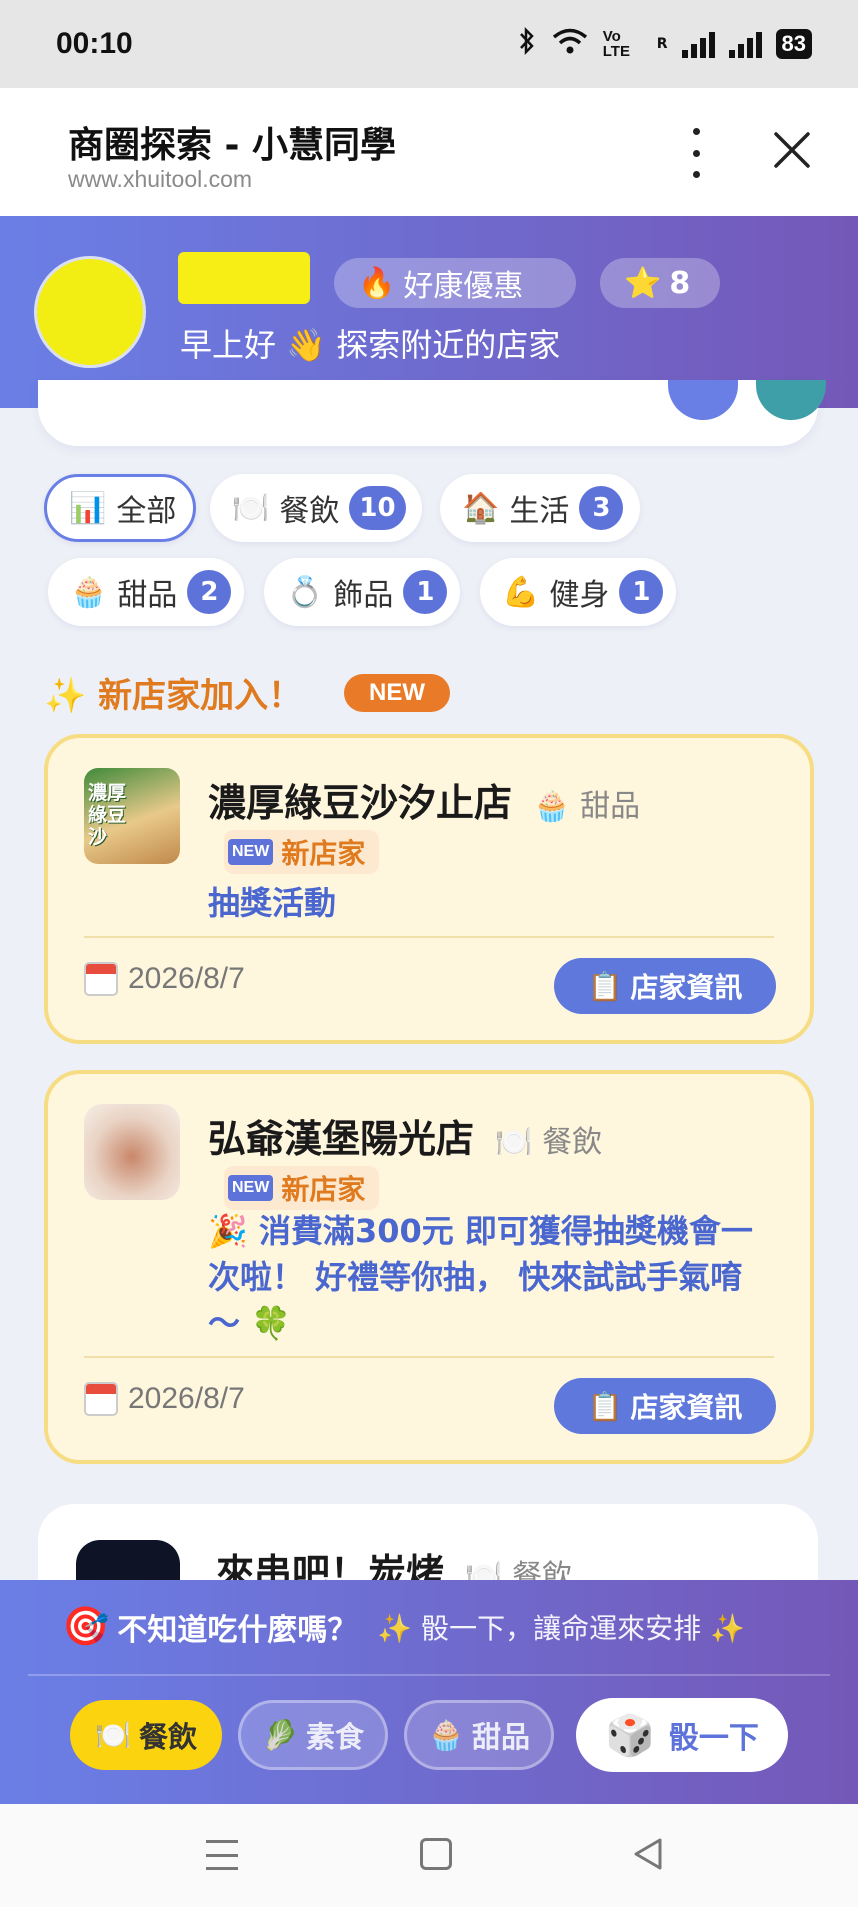  Describe the element at coordinates (280, 1734) in the screenshot. I see `leafy-greens-icon: 🥬` at that location.